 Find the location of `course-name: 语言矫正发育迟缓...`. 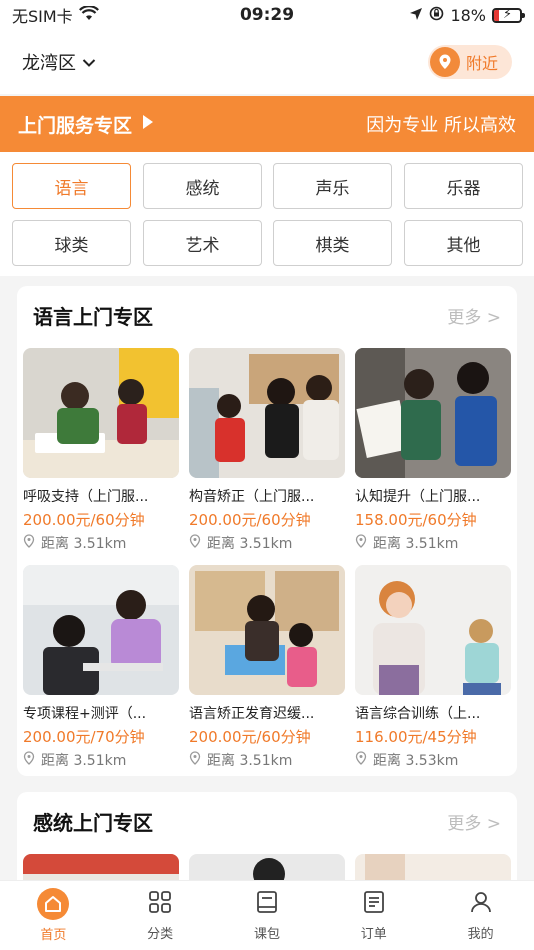

course-name: 语言矫正发育迟缓... is located at coordinates (252, 714).